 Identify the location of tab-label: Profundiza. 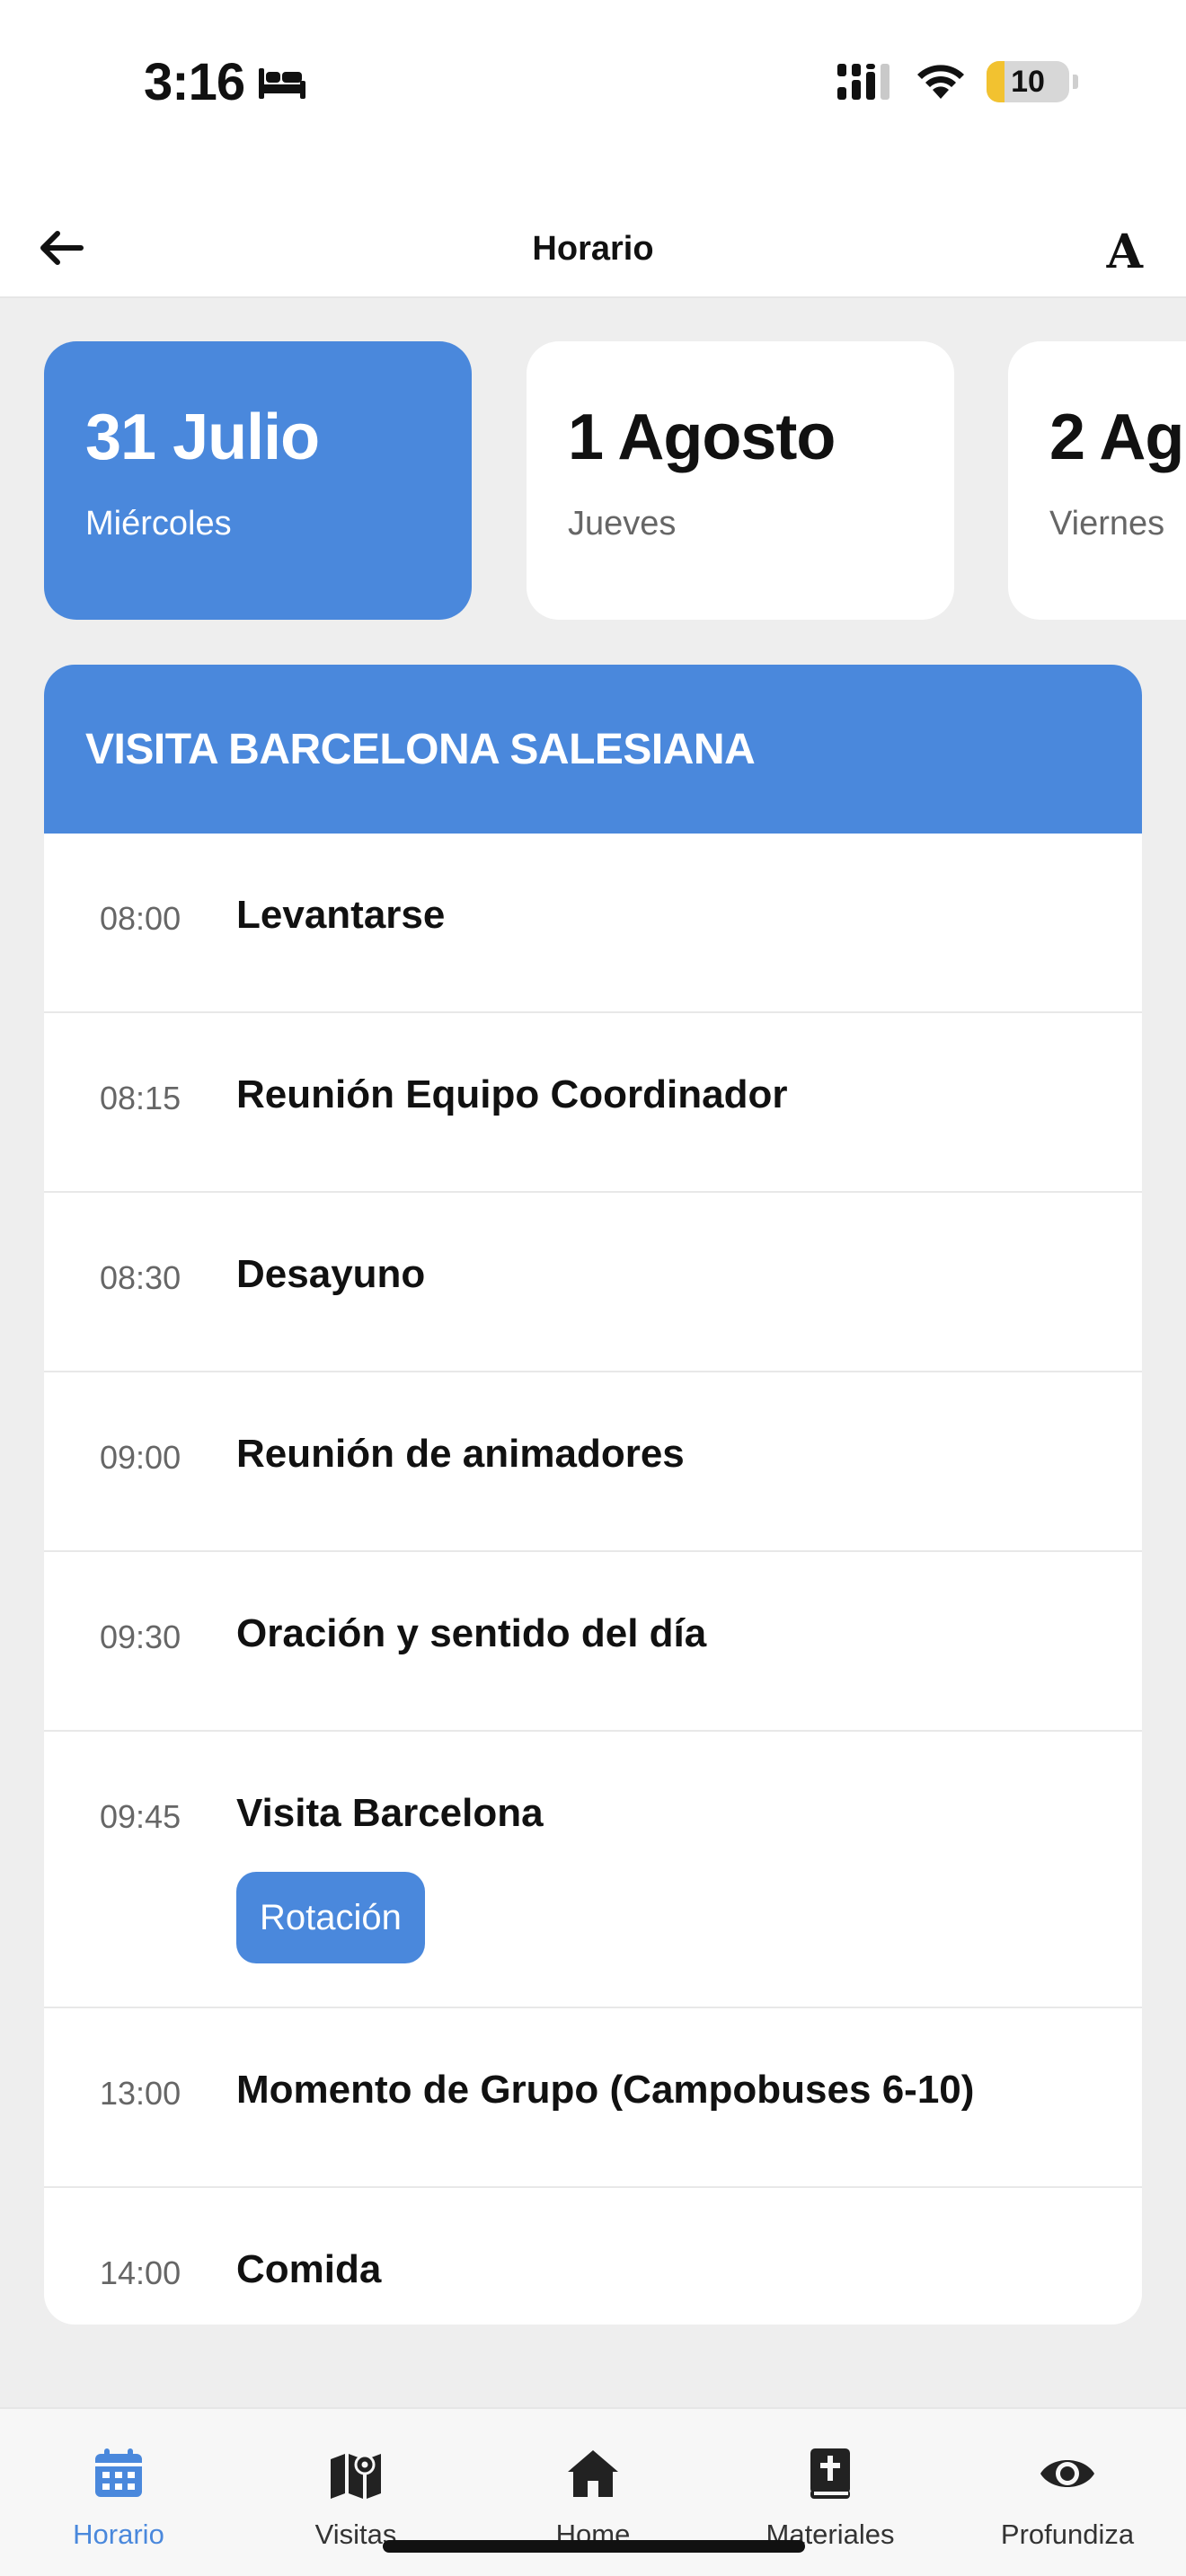
(1067, 2534).